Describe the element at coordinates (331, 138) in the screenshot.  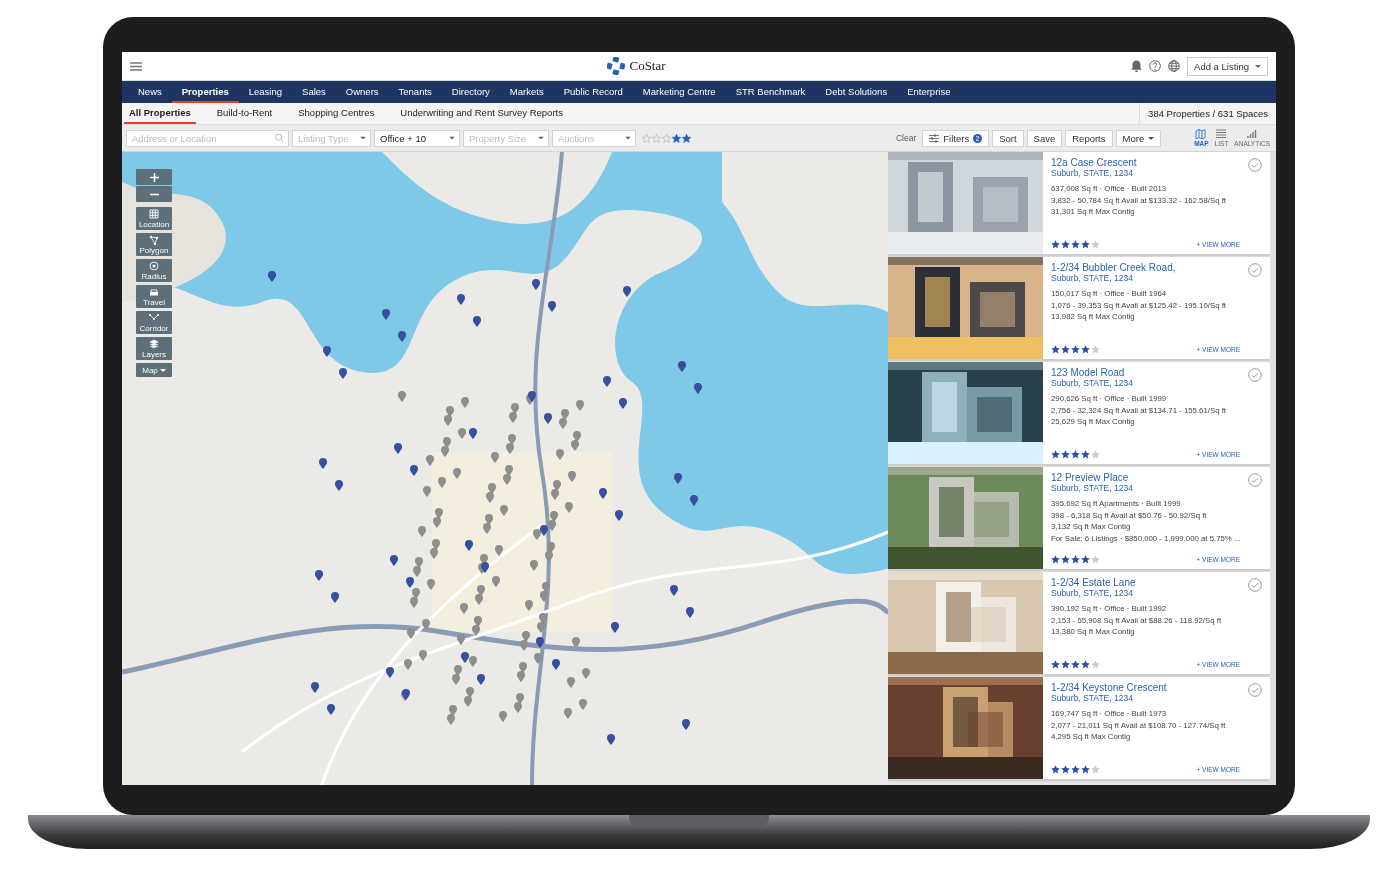
I see `listing-type-field: Listing Type` at that location.